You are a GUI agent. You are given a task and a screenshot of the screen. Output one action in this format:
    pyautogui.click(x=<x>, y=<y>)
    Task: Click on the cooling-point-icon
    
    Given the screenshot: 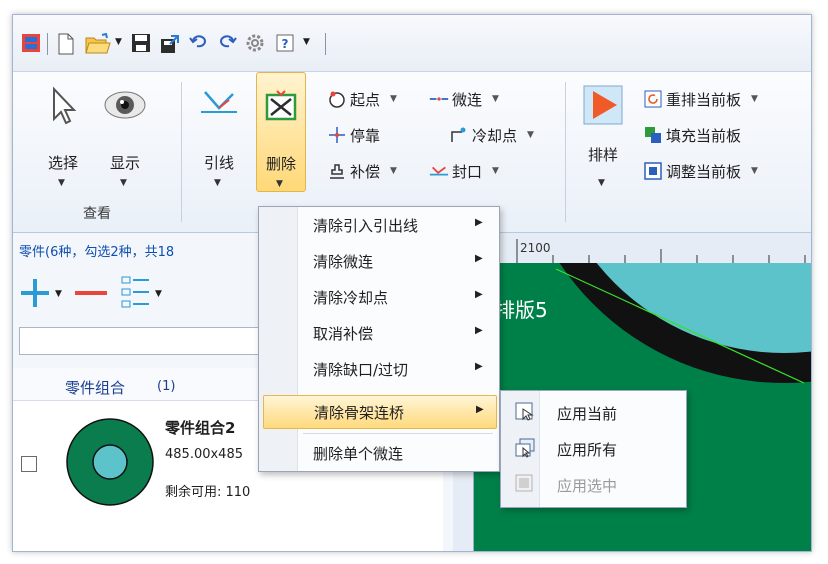 What is the action you would take?
    pyautogui.click(x=459, y=135)
    